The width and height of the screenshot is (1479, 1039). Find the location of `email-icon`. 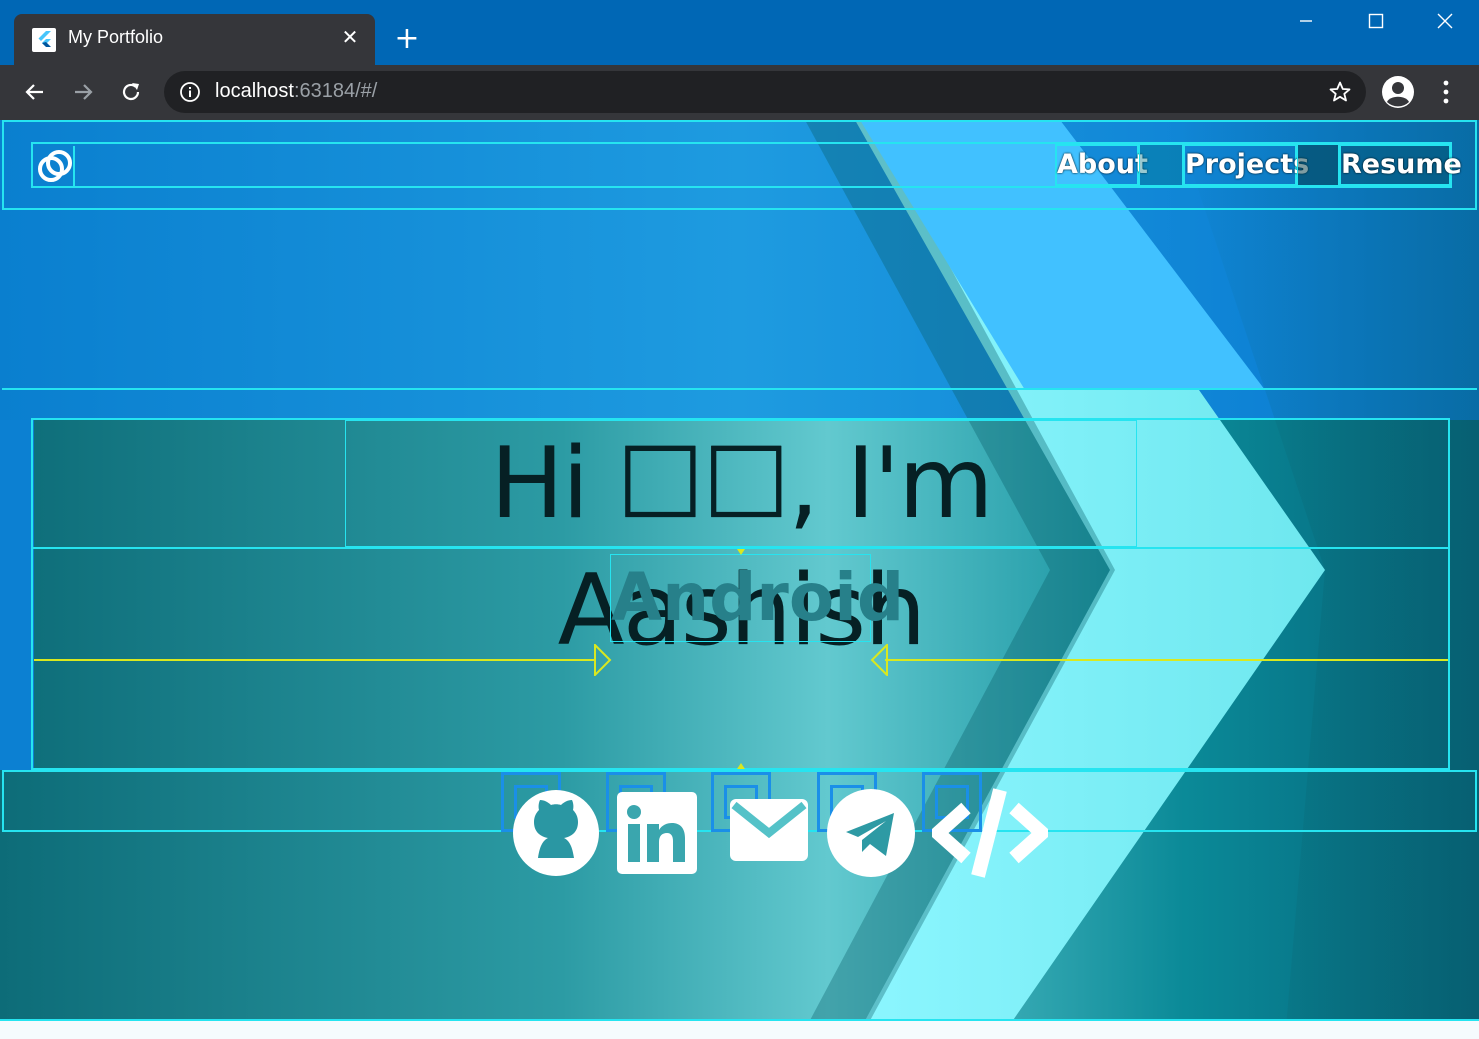

email-icon is located at coordinates (769, 830).